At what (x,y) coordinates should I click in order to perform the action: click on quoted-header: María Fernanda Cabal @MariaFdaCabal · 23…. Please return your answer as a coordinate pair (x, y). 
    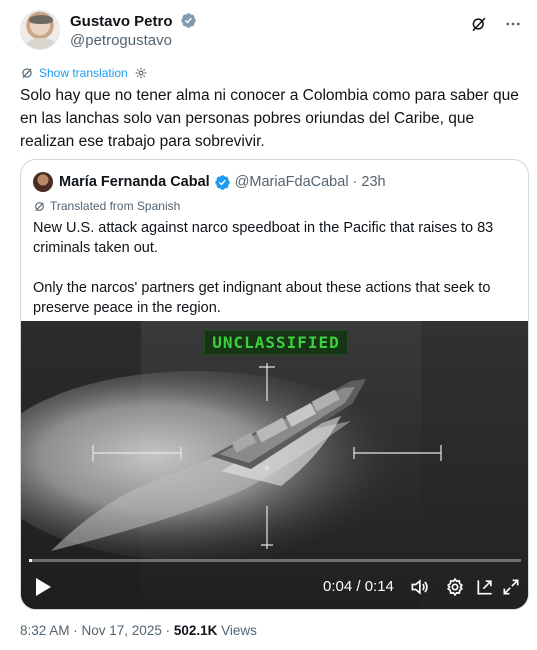
    Looking at the image, I should click on (209, 182).